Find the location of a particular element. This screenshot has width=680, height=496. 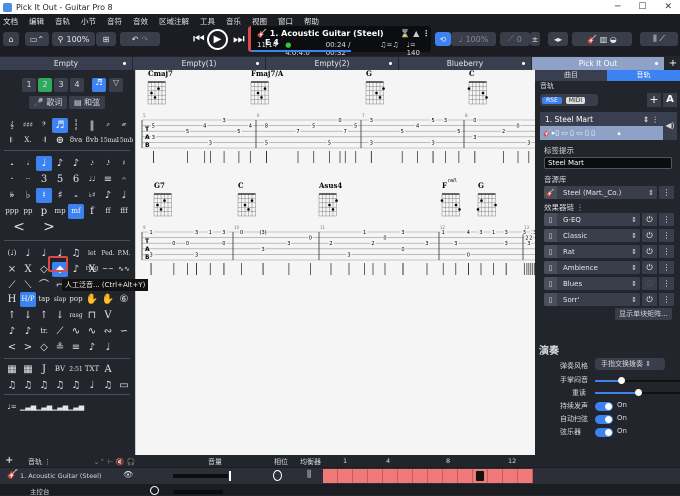

palette-symbol-icon: mf is located at coordinates (76, 211).